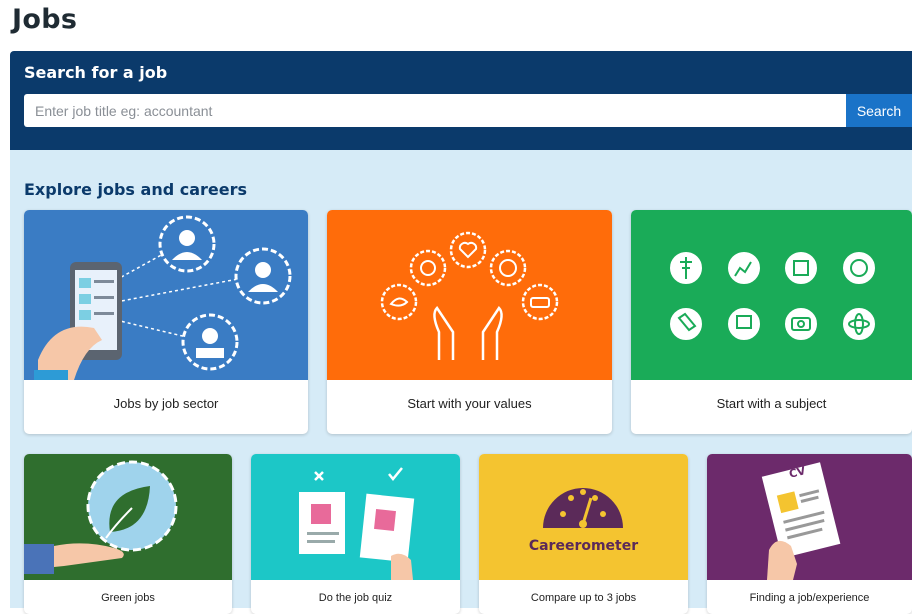 The height and width of the screenshot is (614, 912). Describe the element at coordinates (583, 546) in the screenshot. I see `careerometer-text: Careerometer` at that location.